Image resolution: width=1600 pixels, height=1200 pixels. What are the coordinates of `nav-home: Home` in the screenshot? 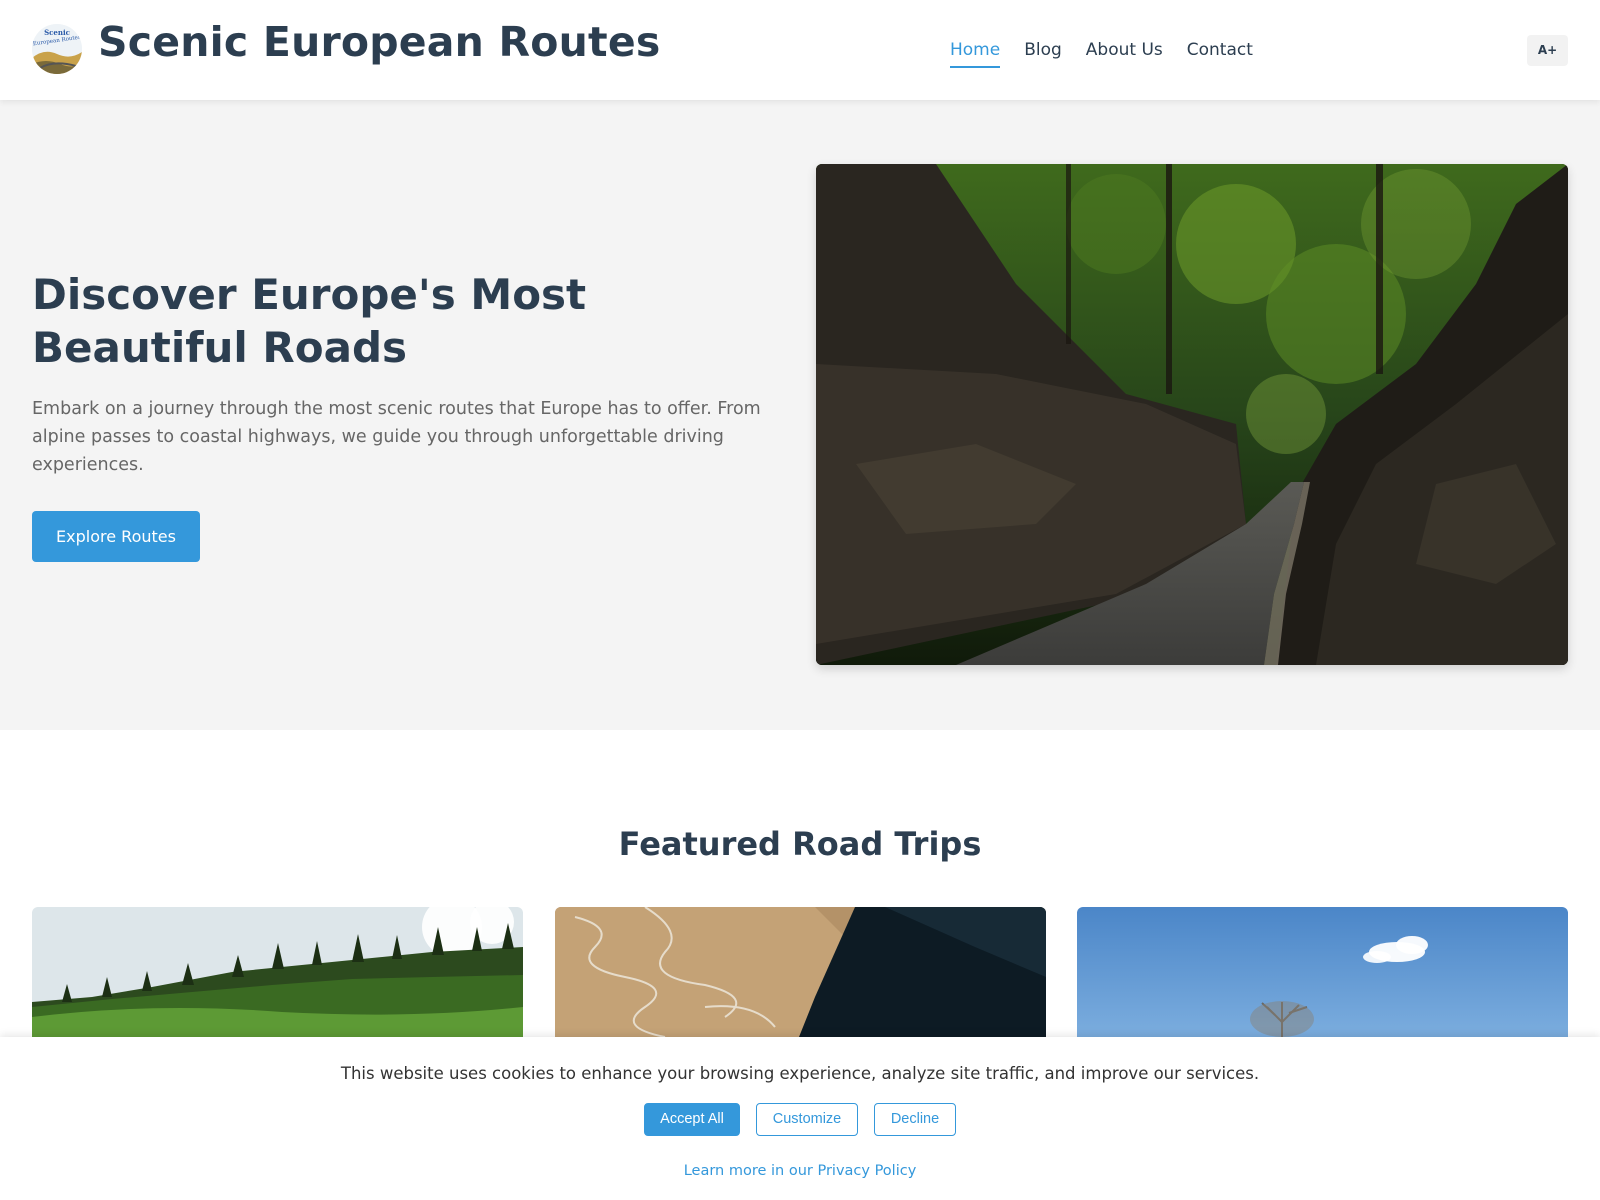 It's located at (975, 54).